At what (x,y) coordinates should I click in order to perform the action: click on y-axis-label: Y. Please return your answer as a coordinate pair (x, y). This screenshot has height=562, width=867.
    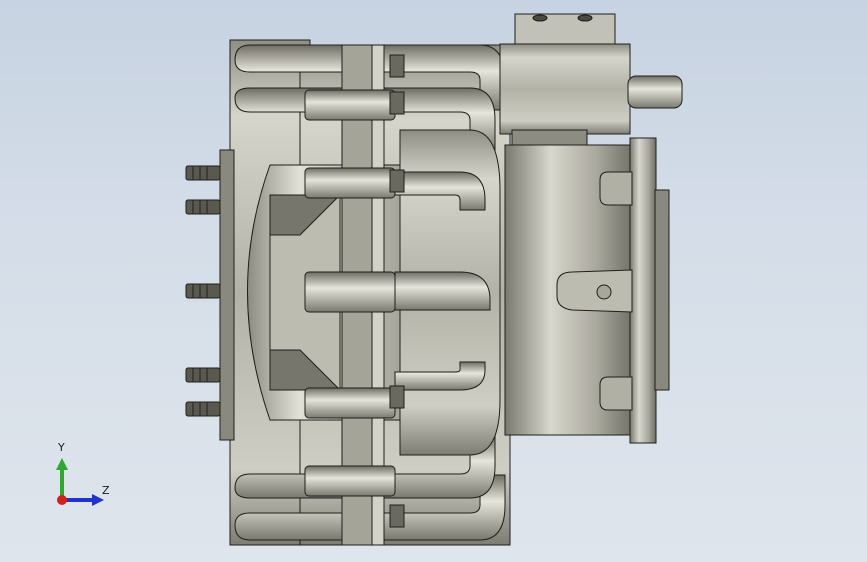
    Looking at the image, I should click on (61, 447).